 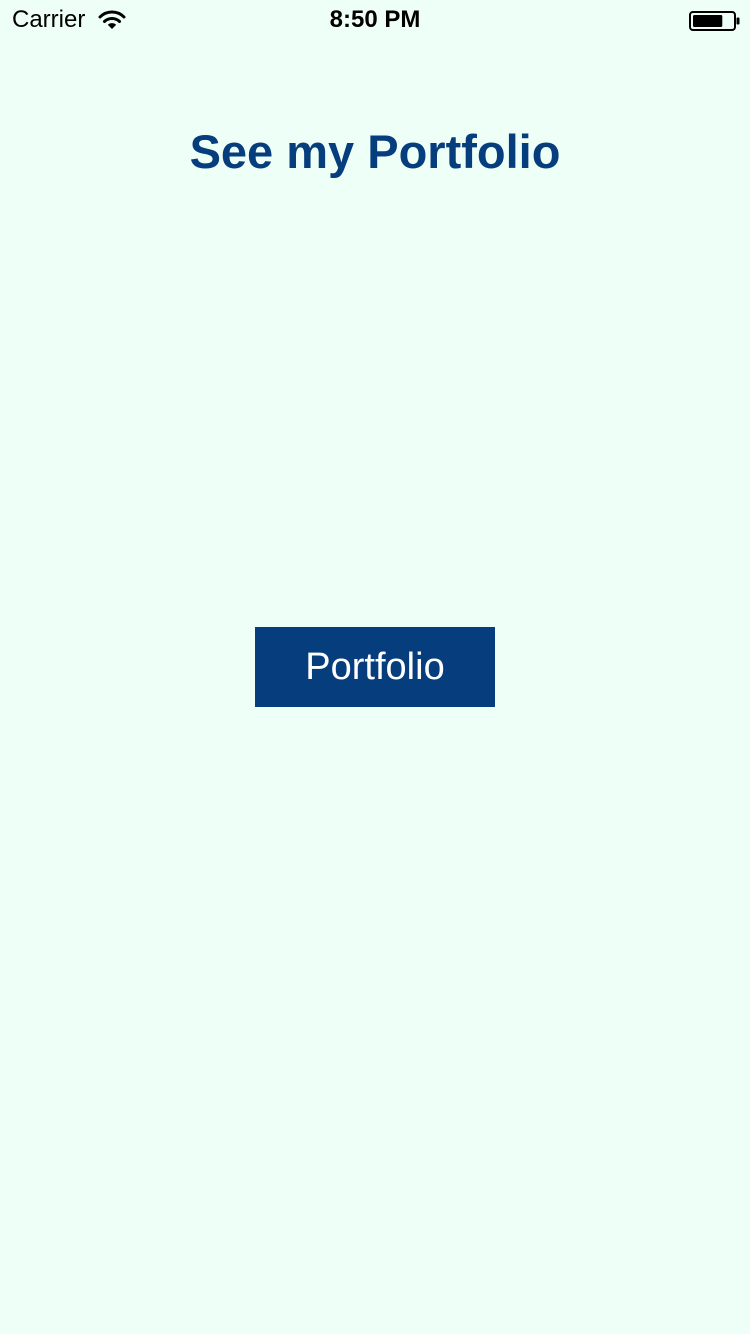 I want to click on page-title: See my Portfolio, so click(x=375, y=151).